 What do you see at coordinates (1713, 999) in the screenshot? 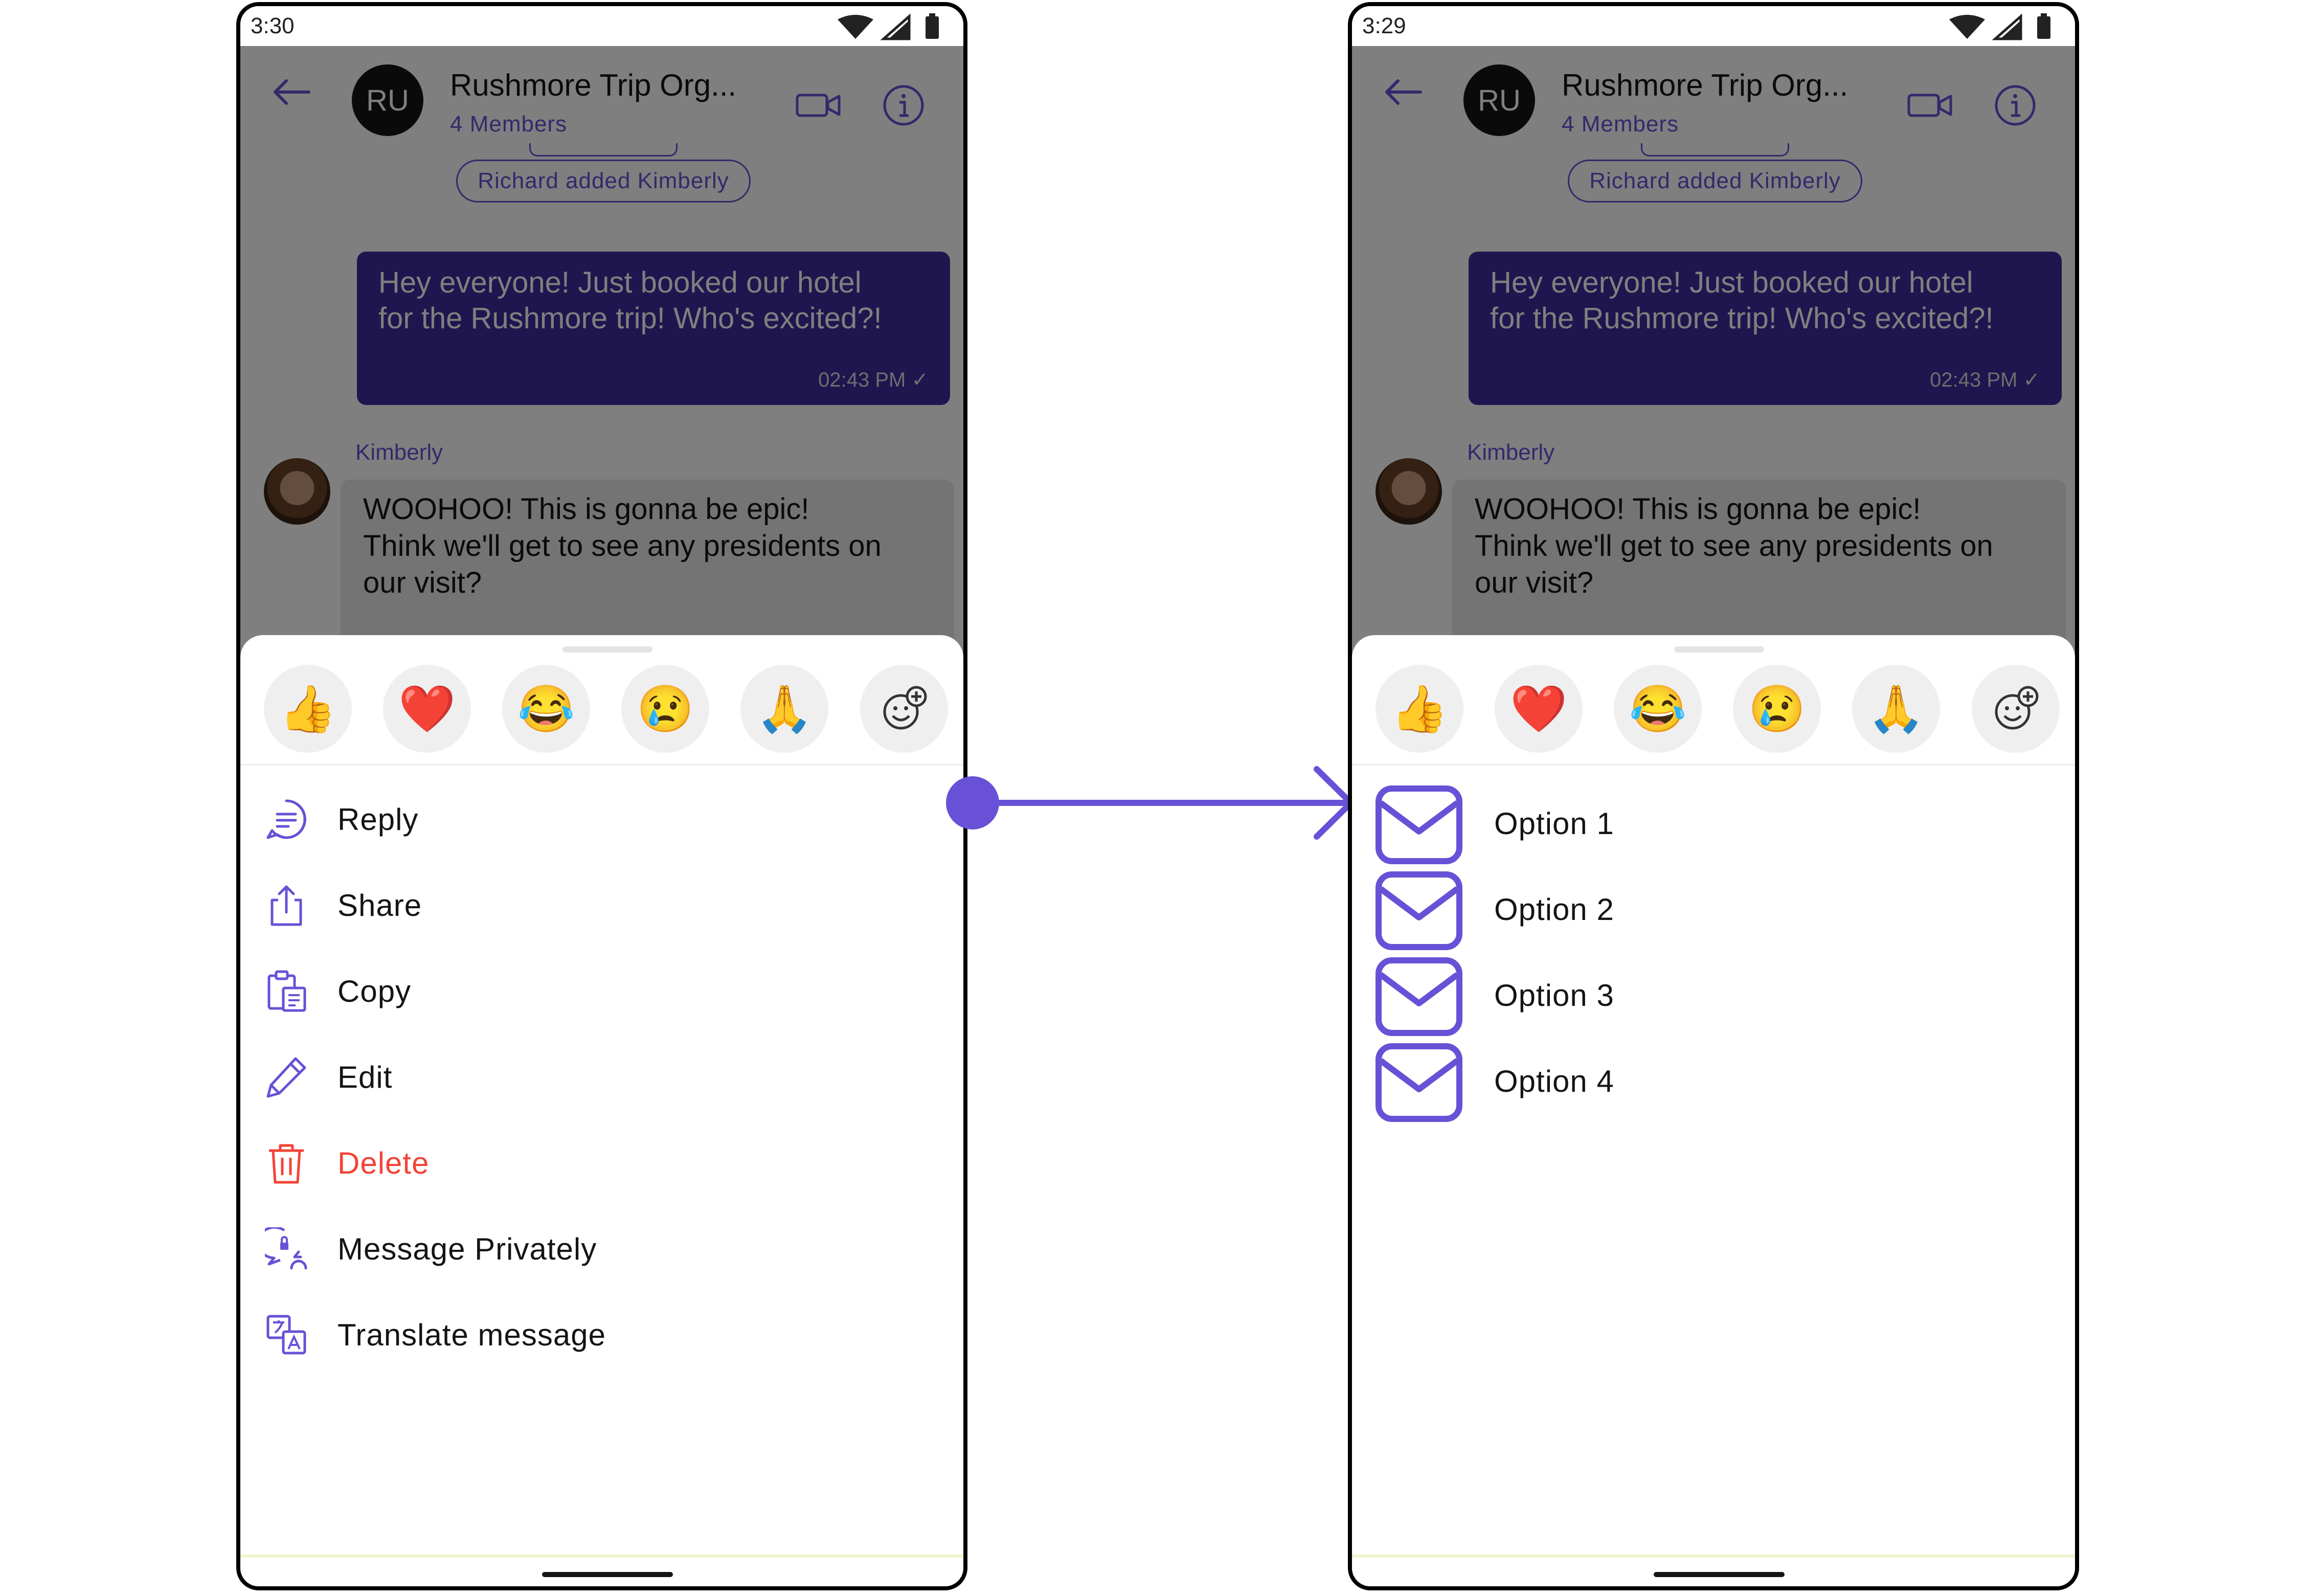
I see `option-item-3: Option 3` at bounding box center [1713, 999].